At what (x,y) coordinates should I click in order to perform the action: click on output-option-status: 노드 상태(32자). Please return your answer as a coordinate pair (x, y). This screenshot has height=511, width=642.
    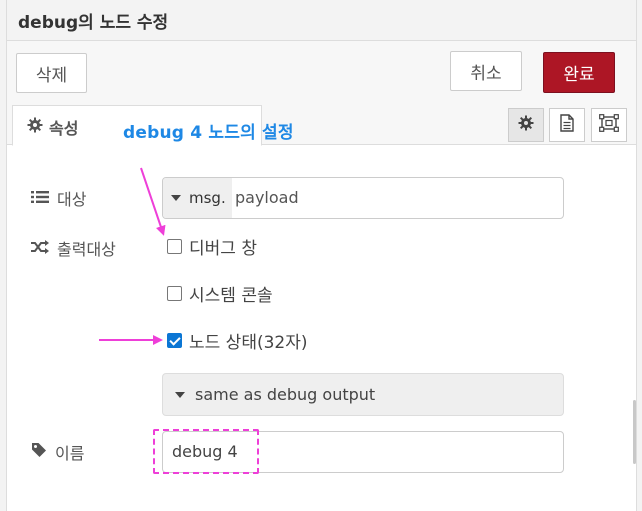
    Looking at the image, I should click on (237, 340).